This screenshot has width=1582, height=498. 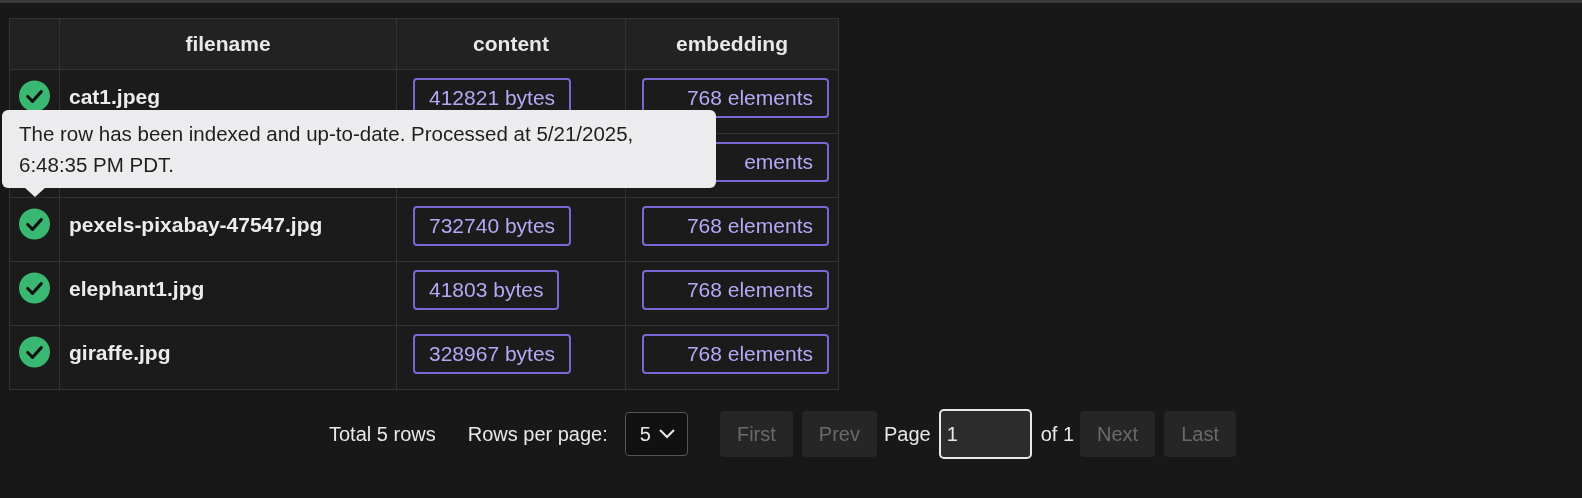 What do you see at coordinates (511, 44) in the screenshot?
I see `column-header: content` at bounding box center [511, 44].